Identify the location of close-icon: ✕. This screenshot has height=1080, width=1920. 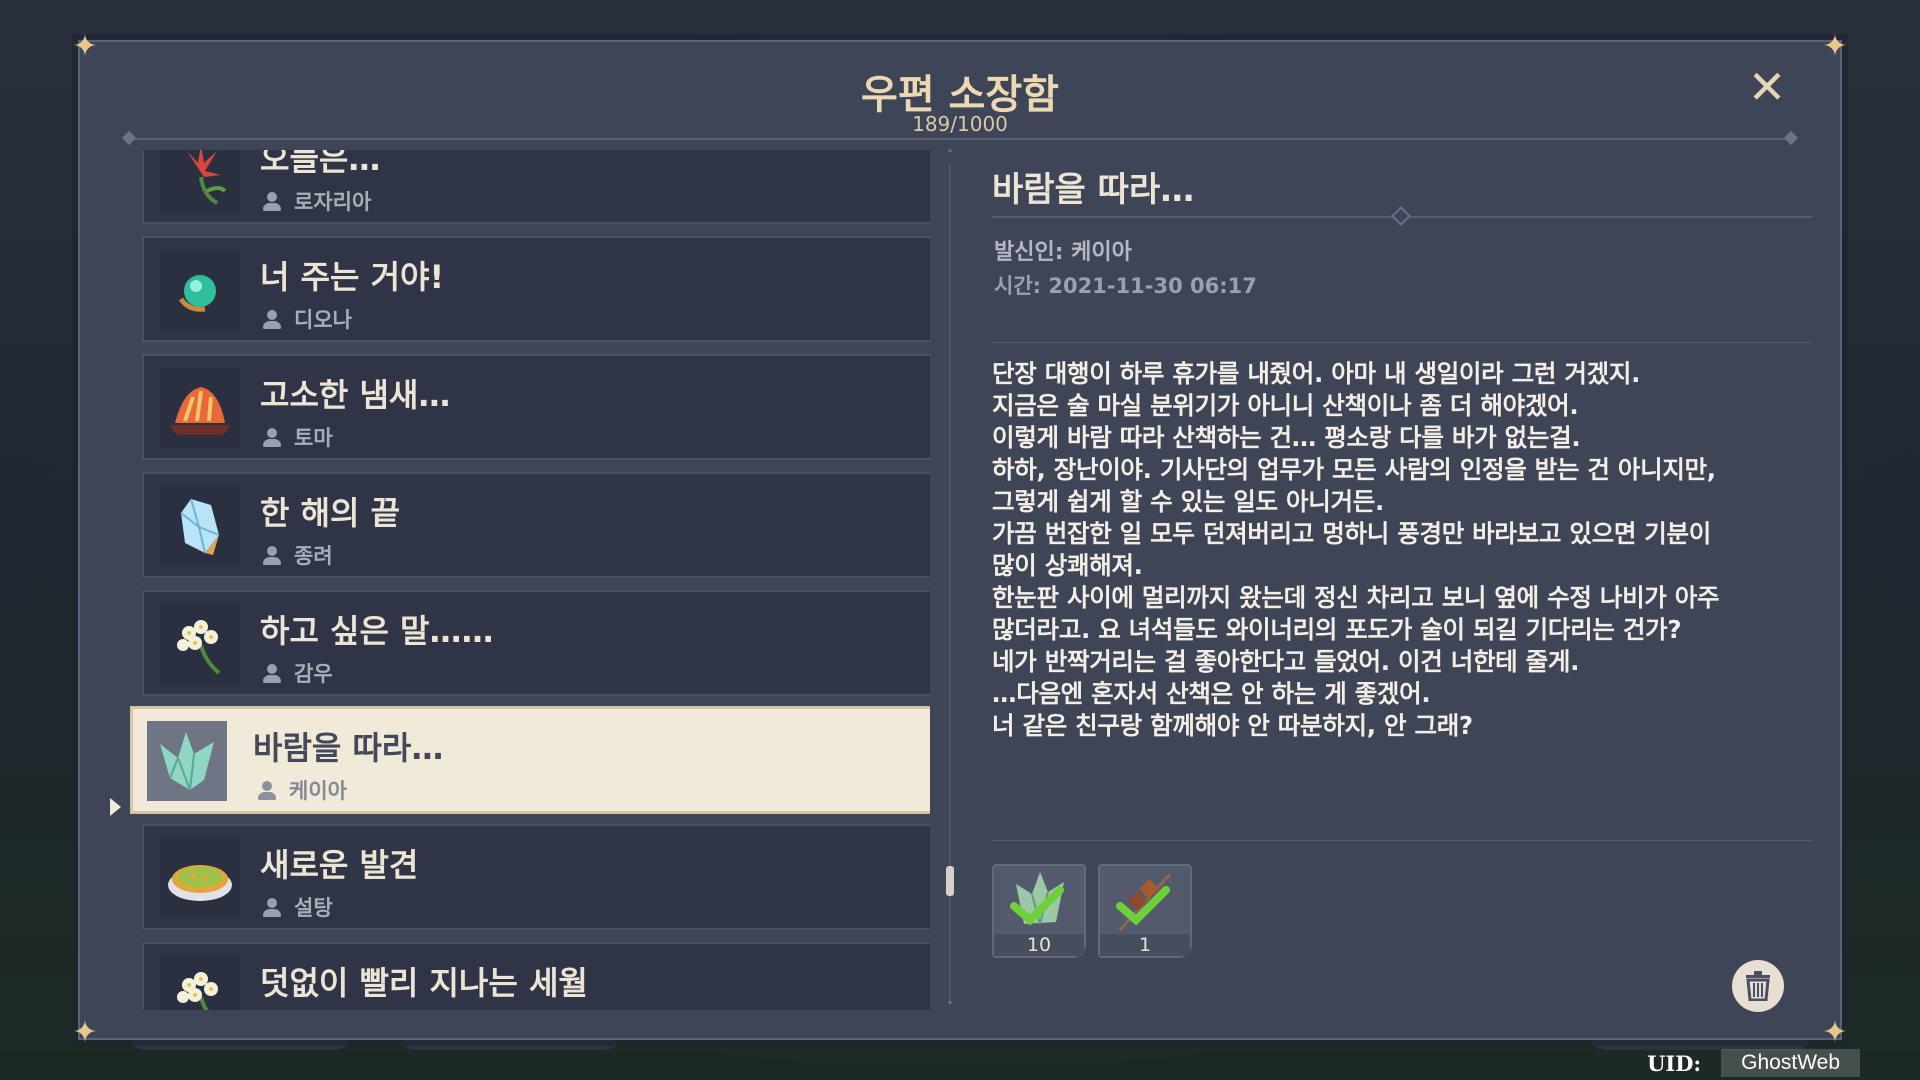
(1767, 87).